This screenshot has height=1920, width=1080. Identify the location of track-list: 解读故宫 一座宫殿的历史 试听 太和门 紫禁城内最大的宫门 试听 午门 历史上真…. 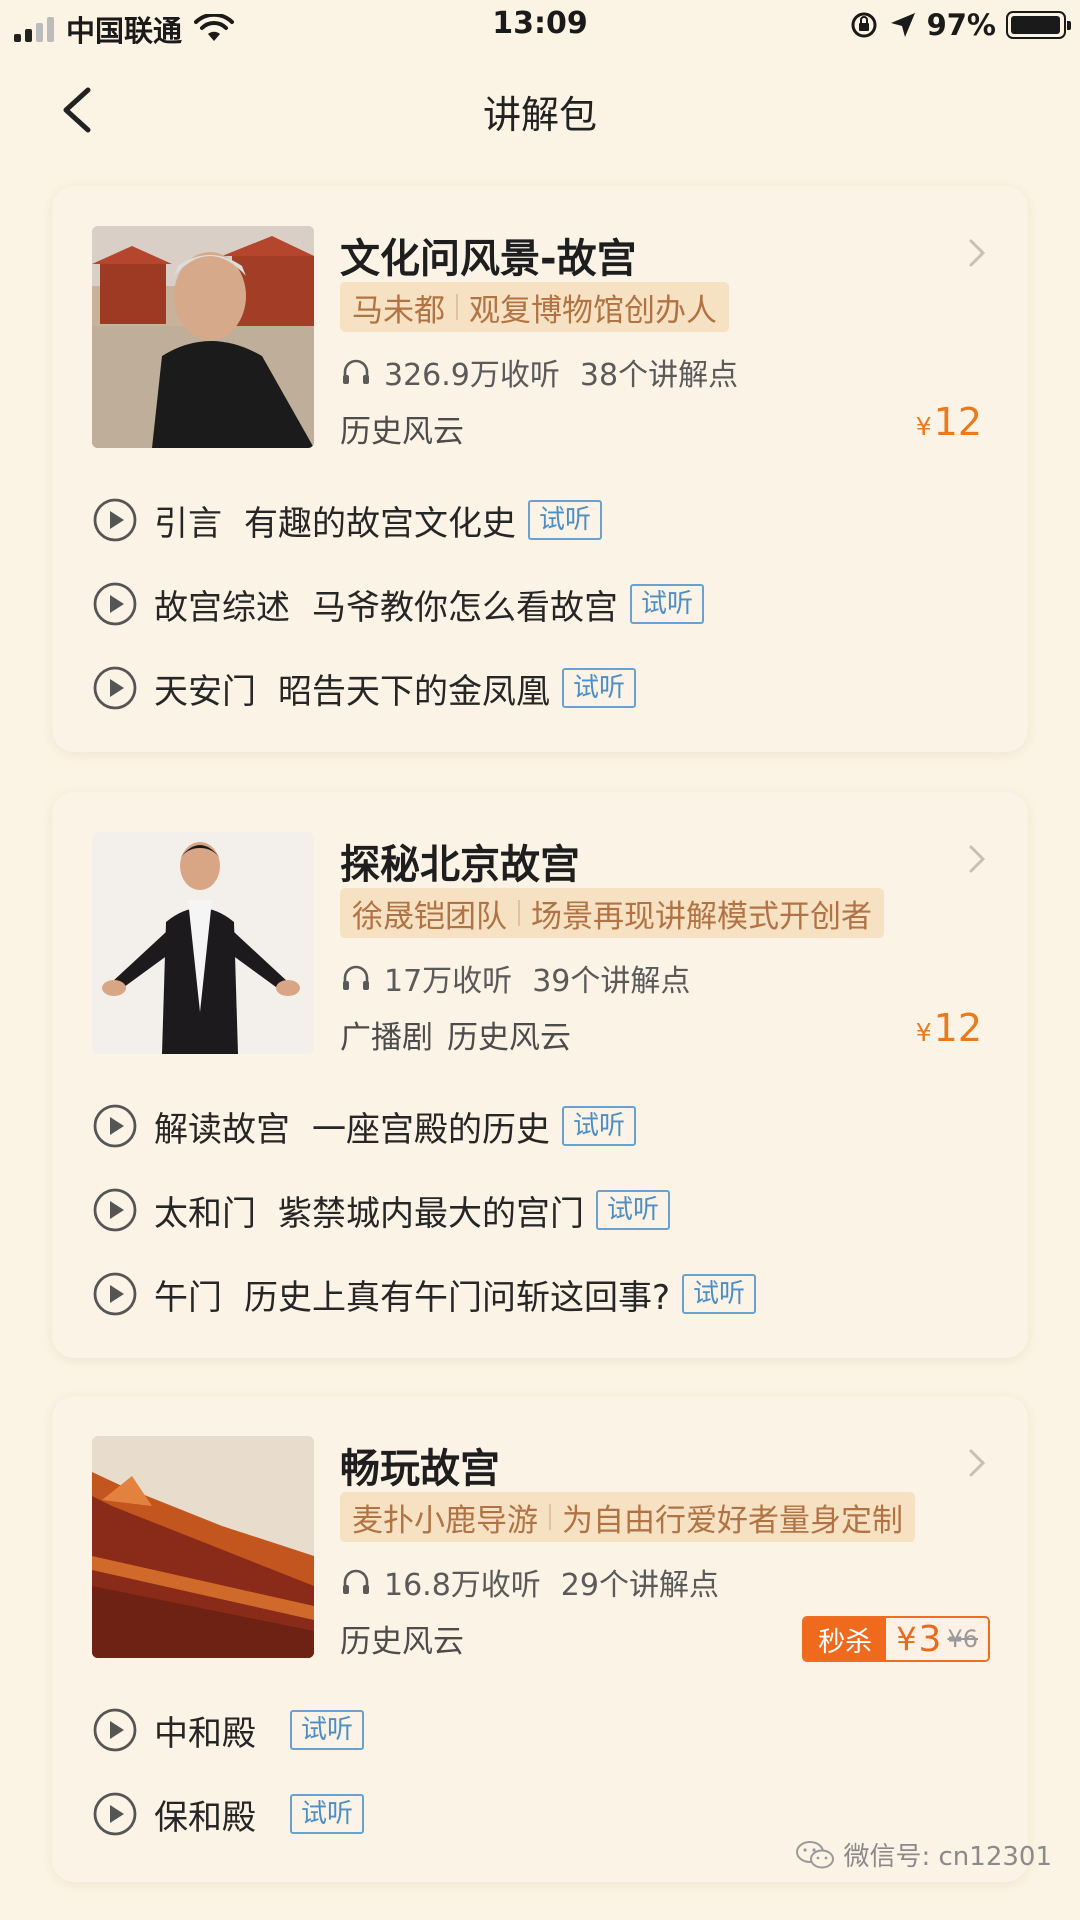
(542, 1210).